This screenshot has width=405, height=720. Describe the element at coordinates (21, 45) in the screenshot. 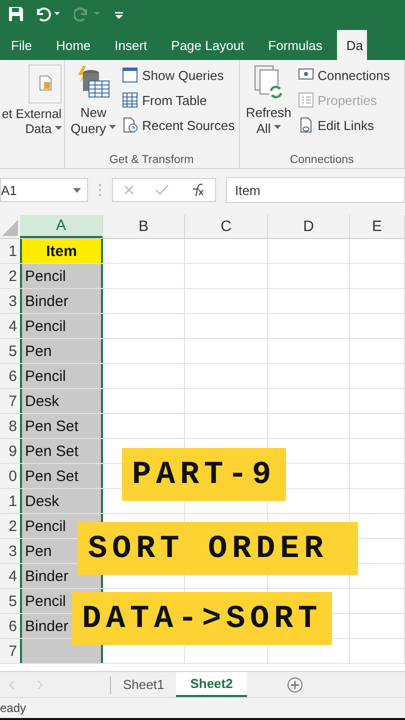

I see `ribbon-tab: File` at that location.